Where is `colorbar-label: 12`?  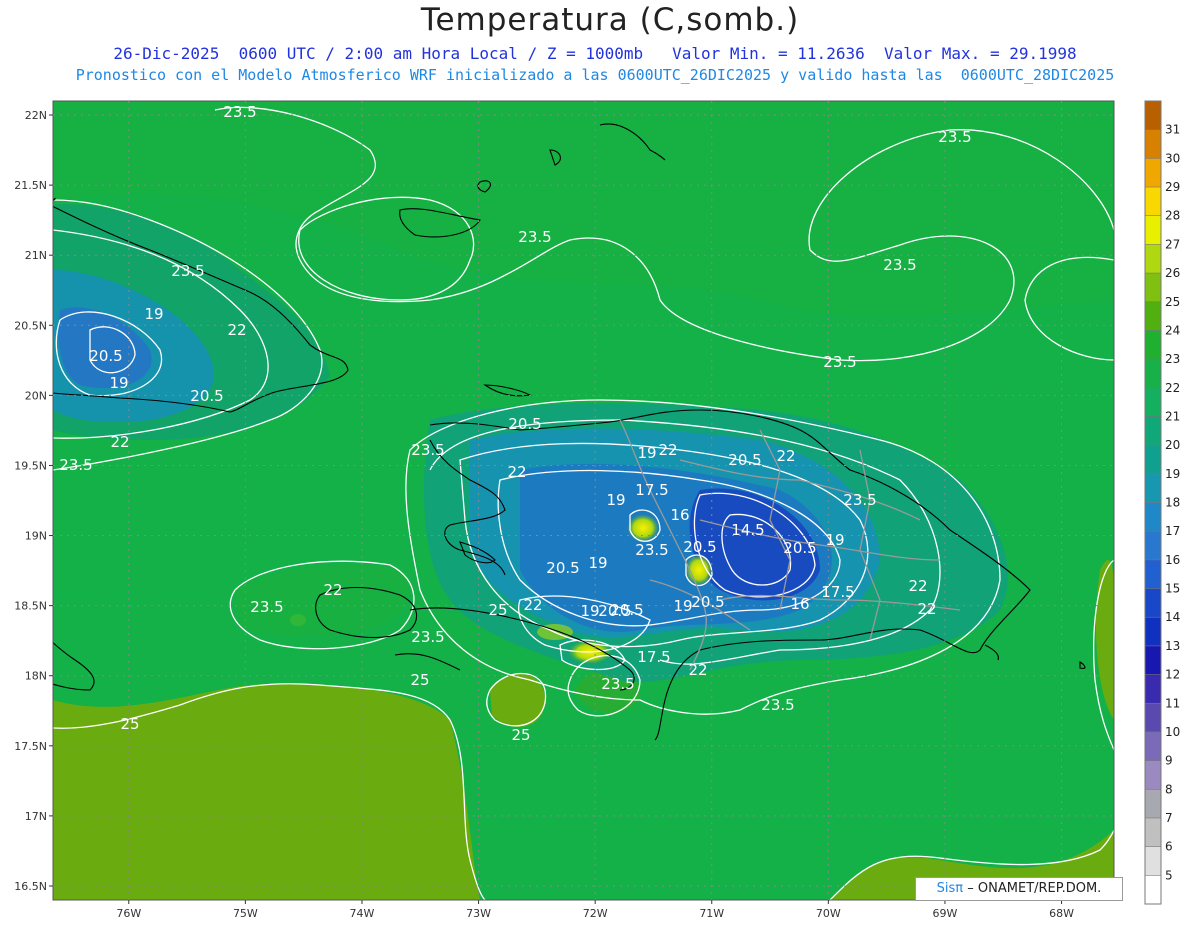
colorbar-label: 12 is located at coordinates (1172, 675).